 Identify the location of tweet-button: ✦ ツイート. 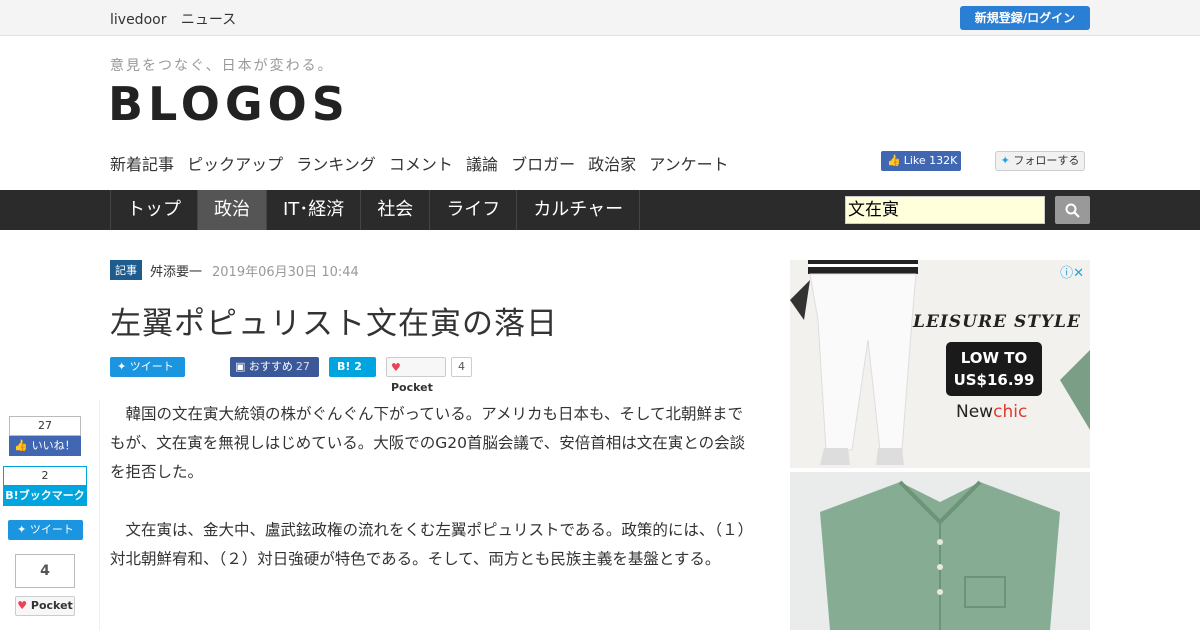
(147, 367).